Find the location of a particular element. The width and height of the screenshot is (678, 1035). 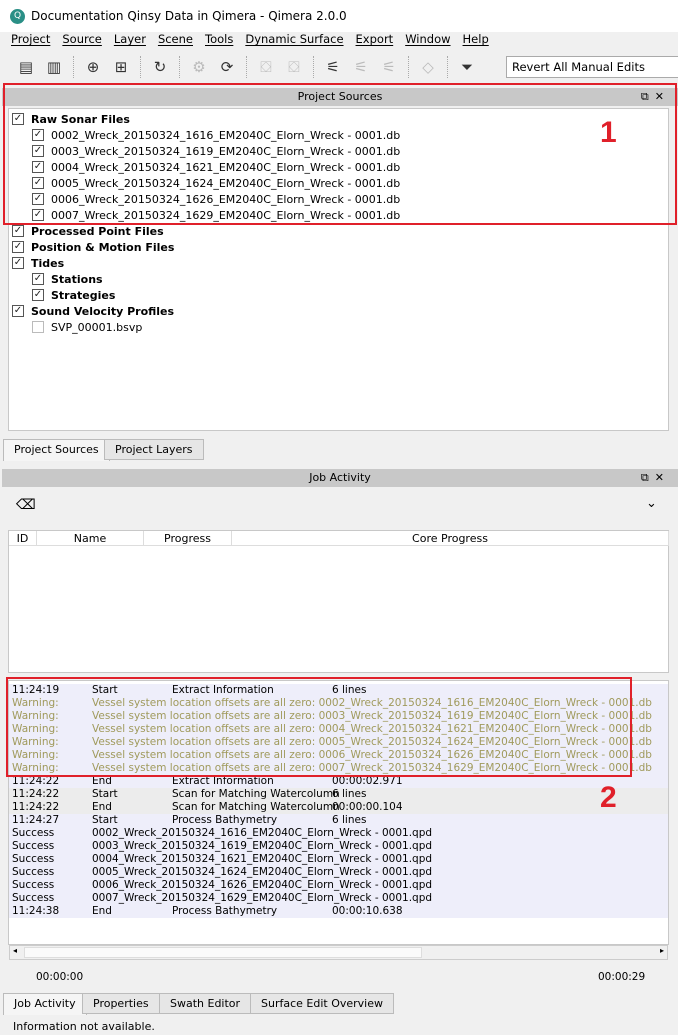

sonar-icon: ⚟ is located at coordinates (333, 67).